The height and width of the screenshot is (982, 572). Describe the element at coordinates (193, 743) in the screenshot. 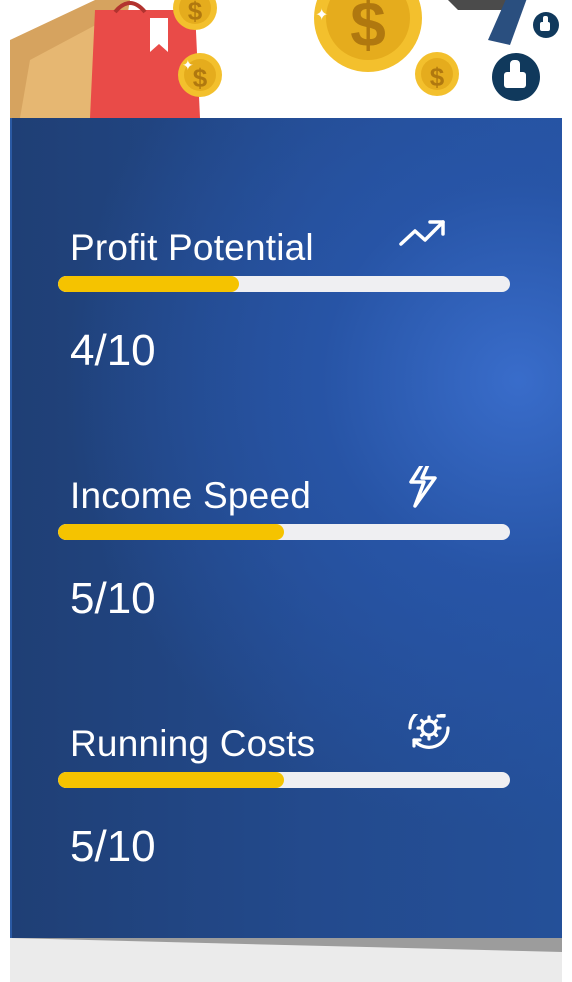

I see `metric-title: Running Costs` at that location.